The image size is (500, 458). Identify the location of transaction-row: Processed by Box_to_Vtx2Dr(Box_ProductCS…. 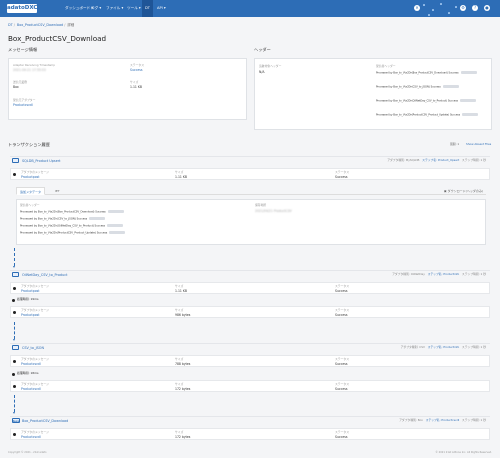
(72, 212).